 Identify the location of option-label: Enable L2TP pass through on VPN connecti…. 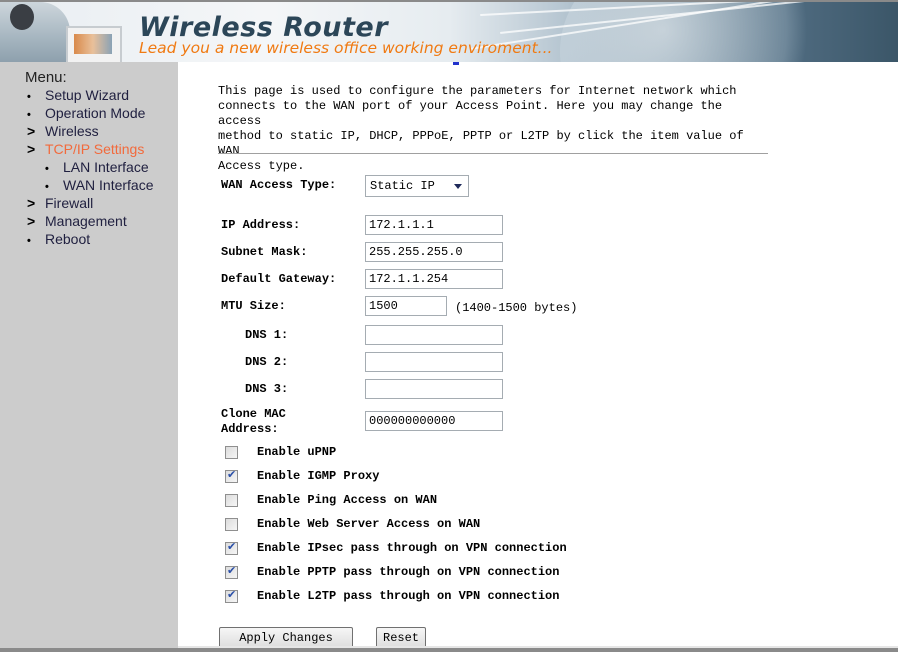
(408, 596).